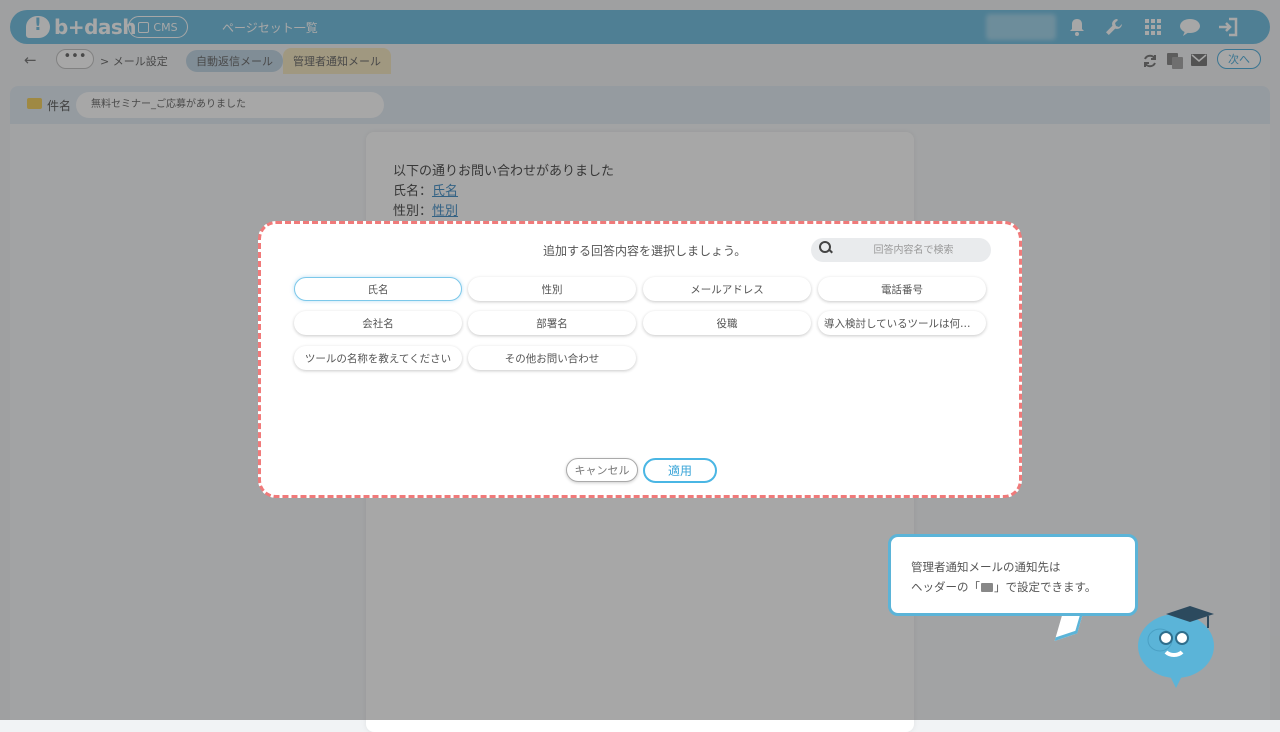 This screenshot has width=1280, height=732. What do you see at coordinates (602, 470) in the screenshot?
I see `cancel-button: キャンセル` at bounding box center [602, 470].